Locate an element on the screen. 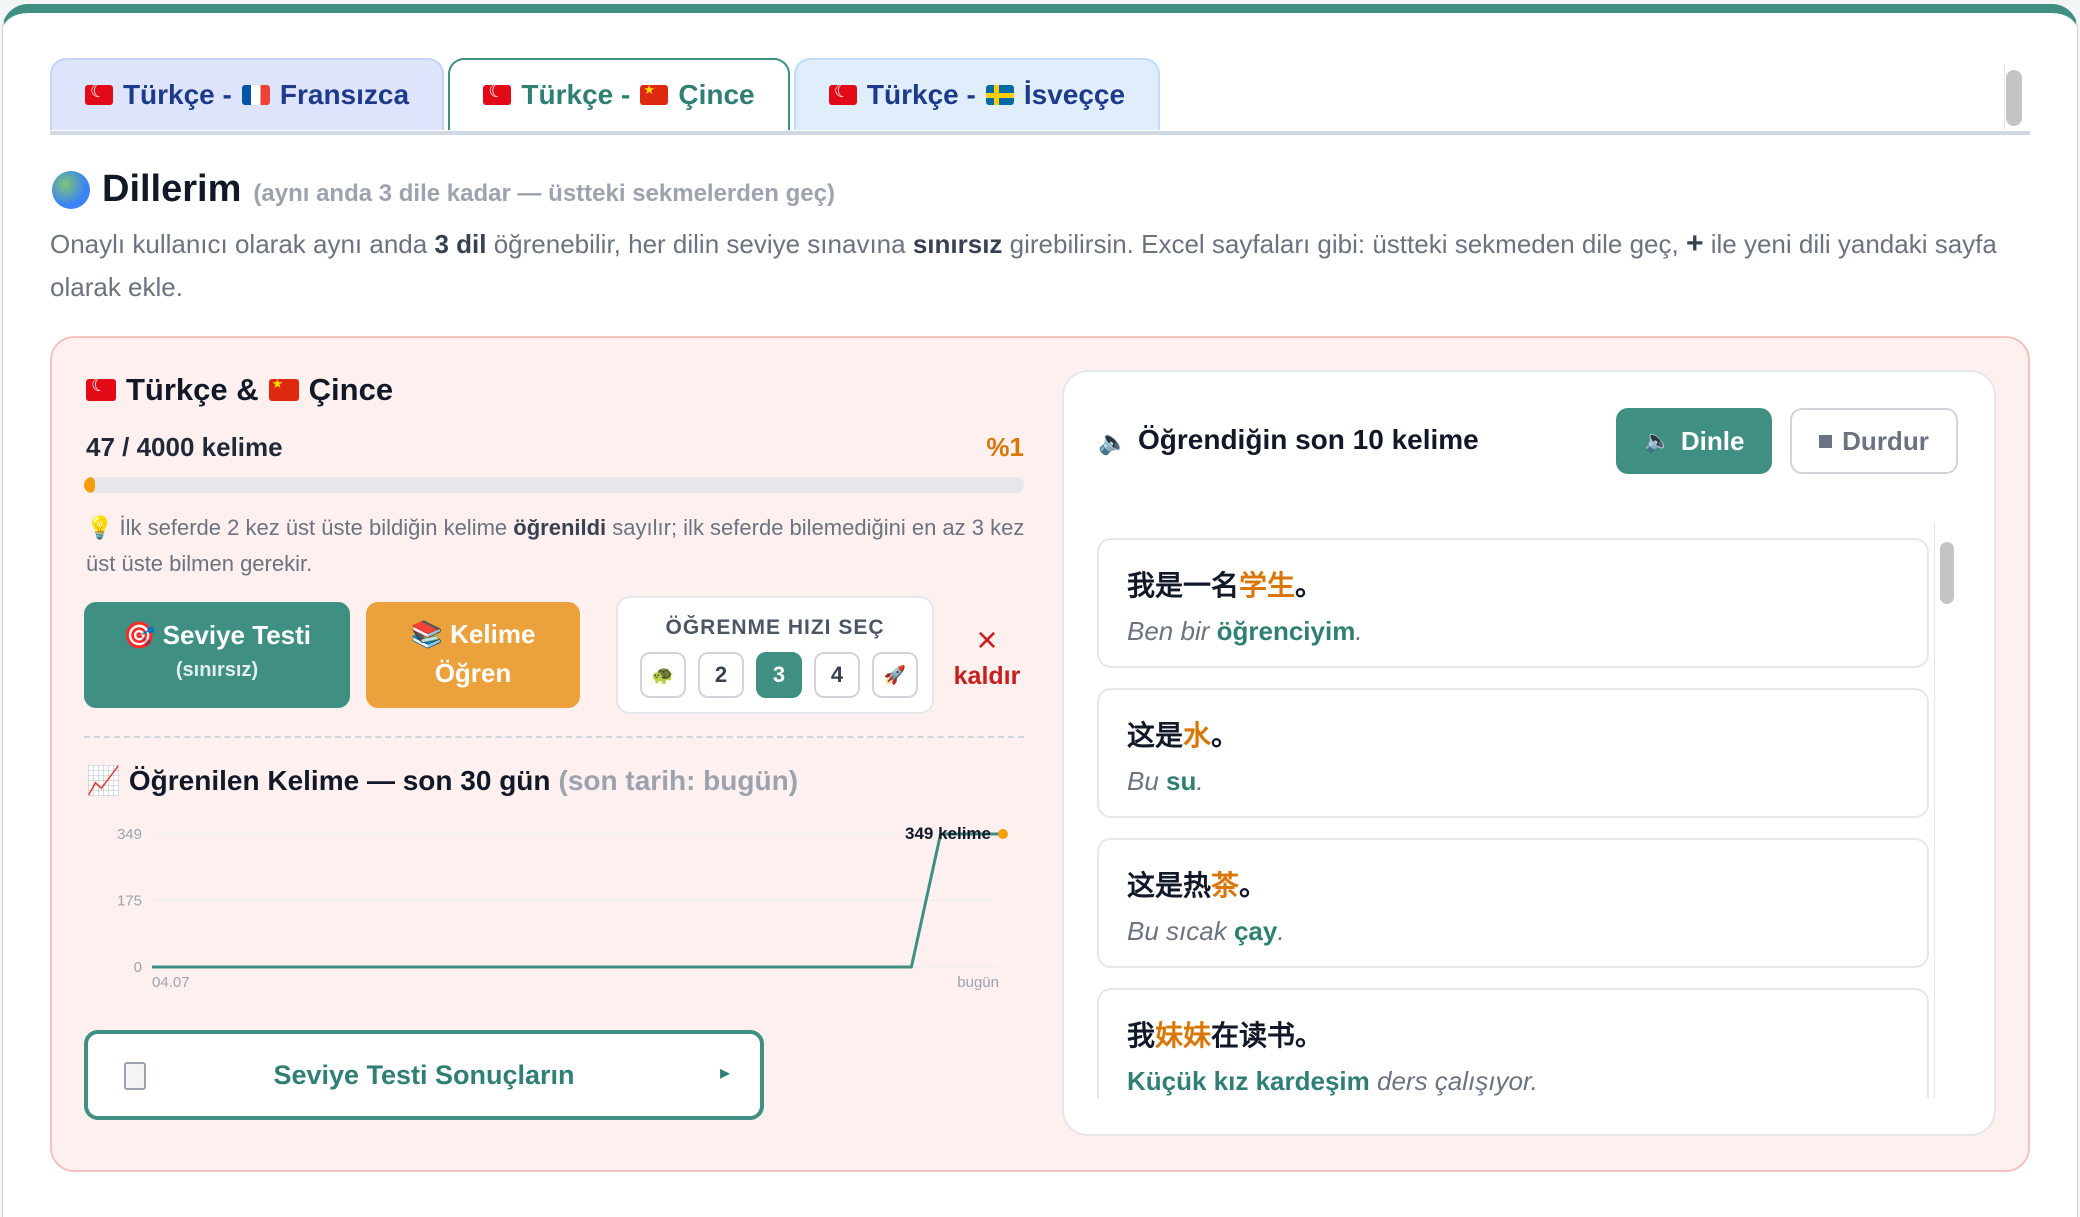 This screenshot has height=1217, width=2080. lightbulb-icon: 💡 is located at coordinates (103, 527).